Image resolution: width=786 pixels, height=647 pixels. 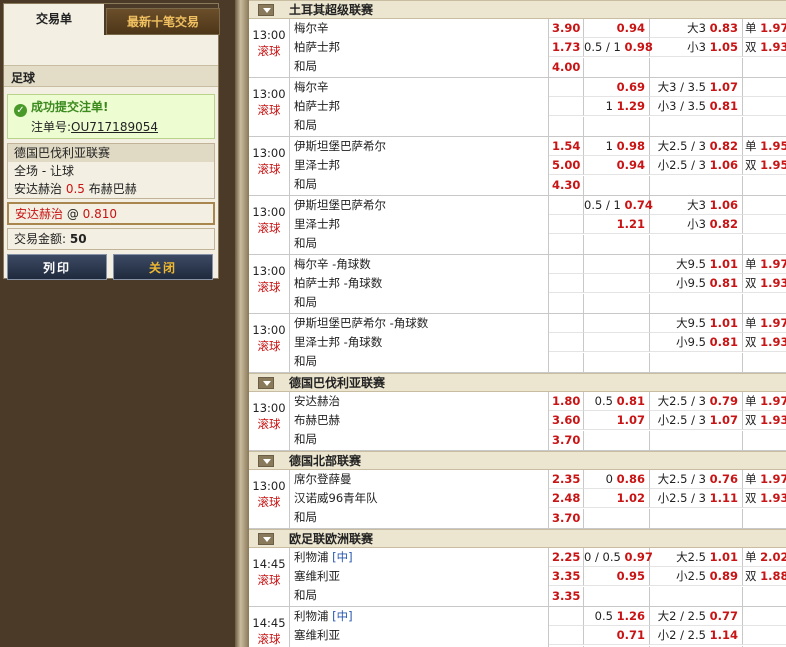 I want to click on odds-1x2: 2.48, so click(x=566, y=498).